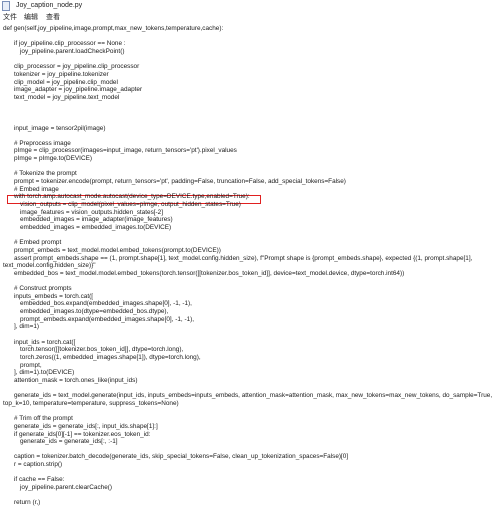  What do you see at coordinates (67, 97) in the screenshot?
I see `code-line: text_model = joy_pipeline.text_model` at bounding box center [67, 97].